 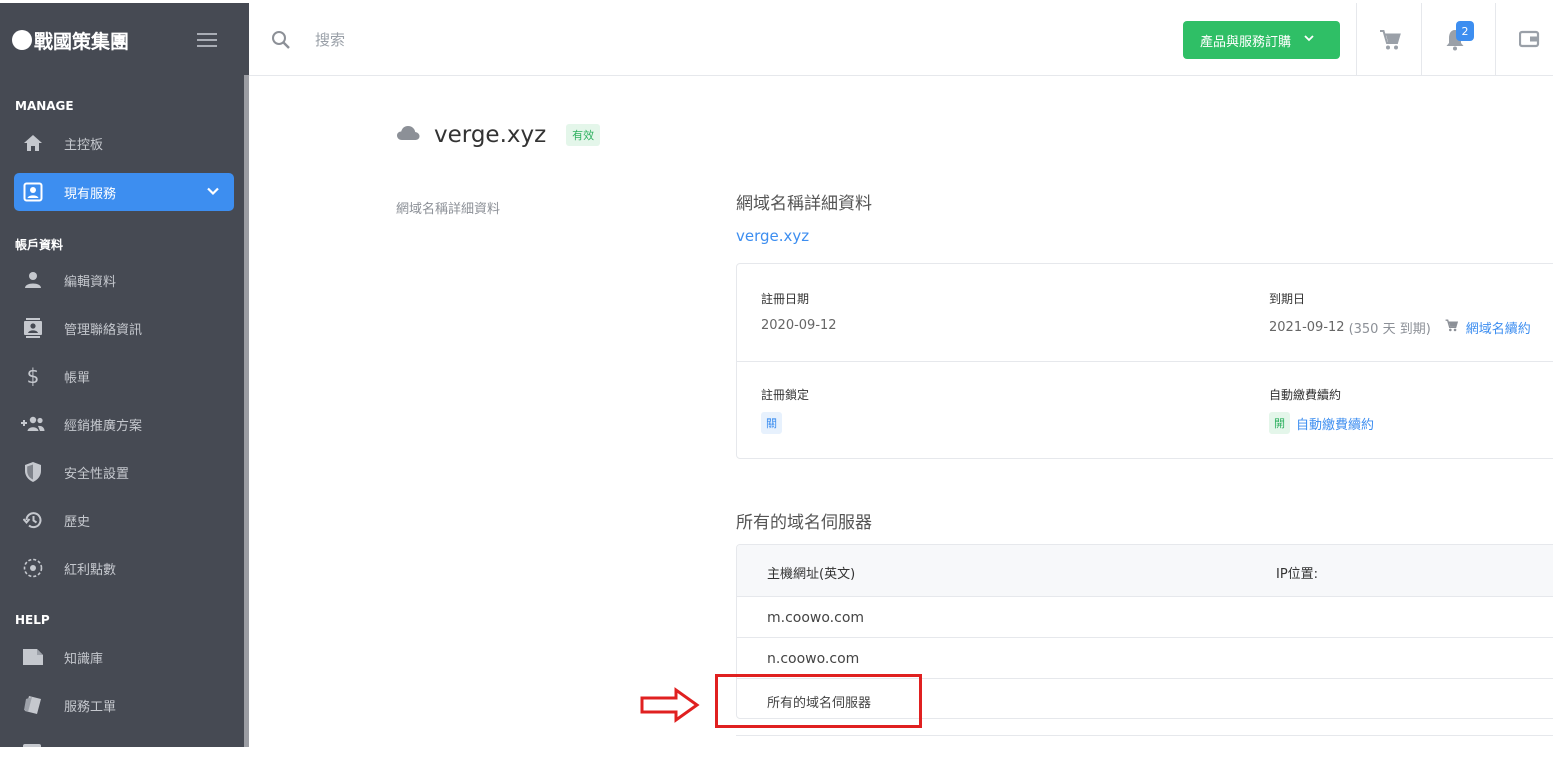 I want to click on search-icon, so click(x=281, y=42).